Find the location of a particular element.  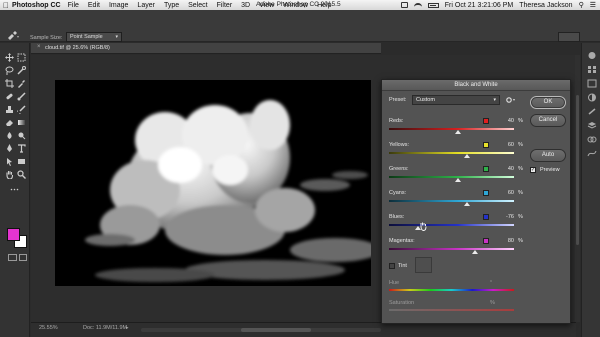

workspace-switcher is located at coordinates (569, 37).